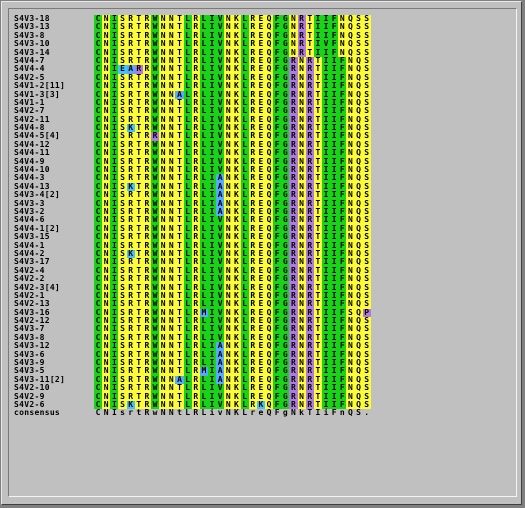 This screenshot has width=525, height=508. Describe the element at coordinates (236, 413) in the screenshot. I see `residue: K` at that location.